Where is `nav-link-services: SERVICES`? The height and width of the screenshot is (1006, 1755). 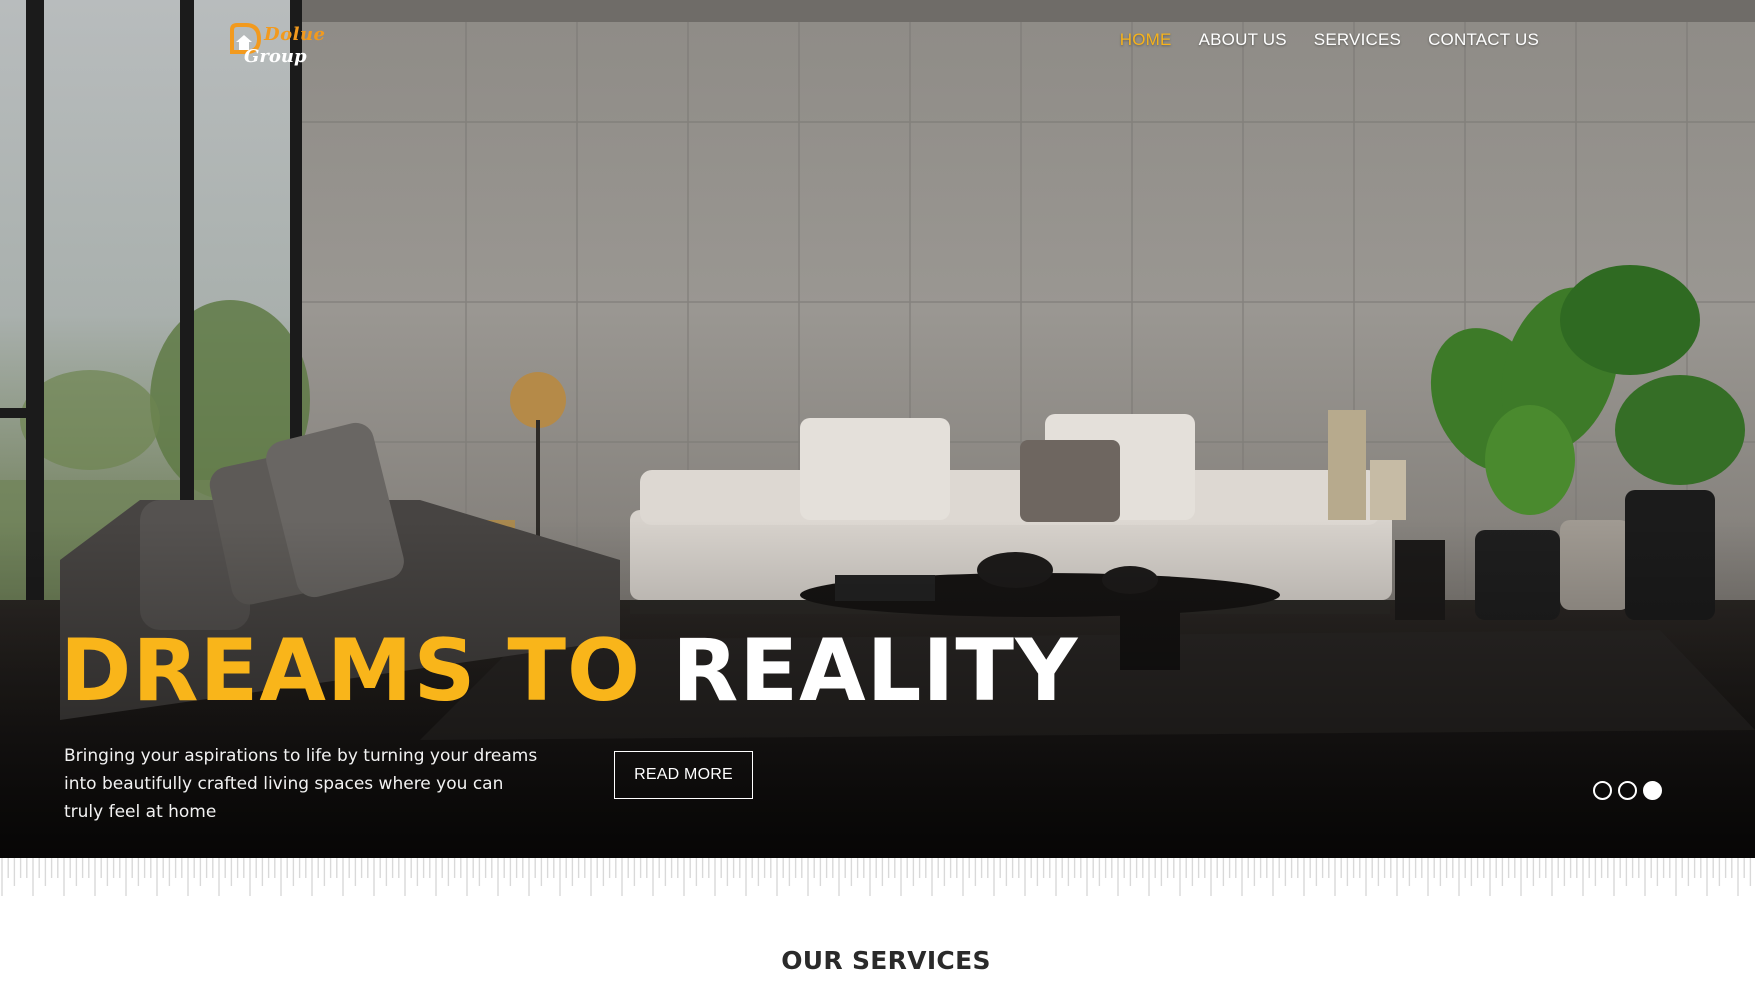 nav-link-services: SERVICES is located at coordinates (1357, 40).